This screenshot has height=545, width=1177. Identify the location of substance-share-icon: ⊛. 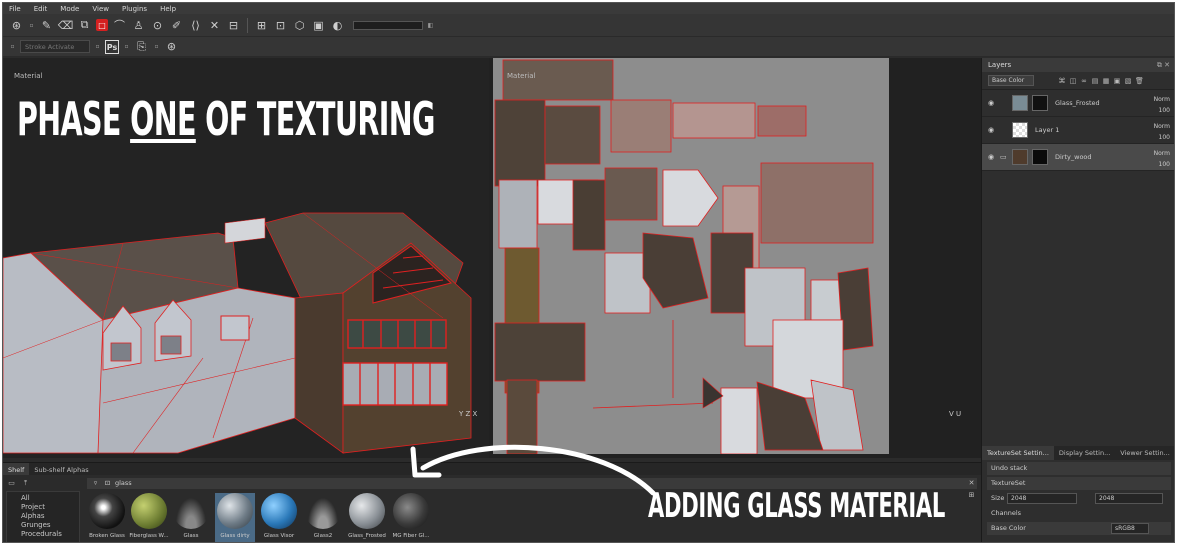
(171, 46).